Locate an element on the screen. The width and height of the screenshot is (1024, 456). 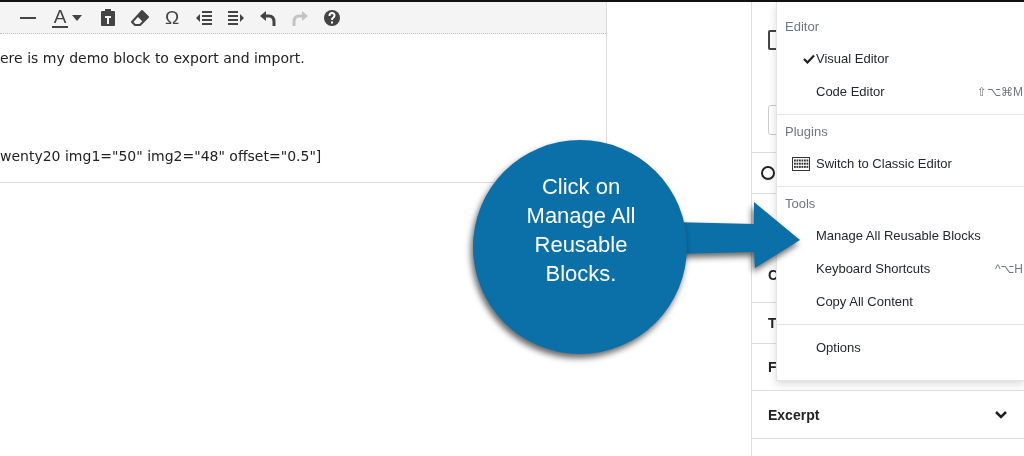
menu-group-title: Plugins is located at coordinates (806, 132).